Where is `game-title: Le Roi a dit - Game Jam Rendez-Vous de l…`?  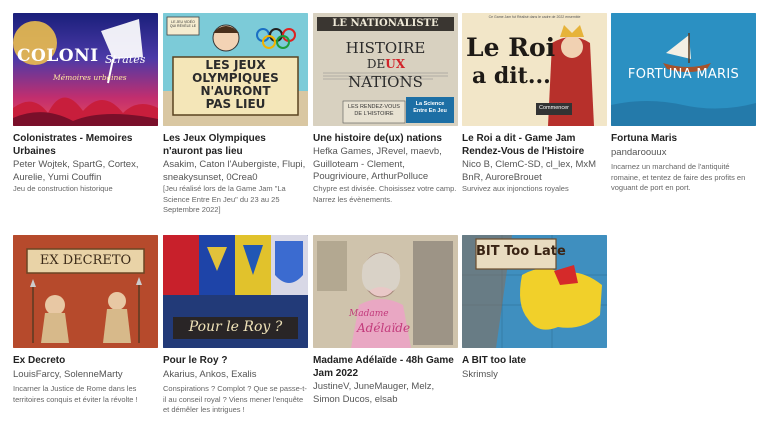
game-title: Le Roi a dit - Game Jam Rendez-Vous de l… is located at coordinates (534, 145).